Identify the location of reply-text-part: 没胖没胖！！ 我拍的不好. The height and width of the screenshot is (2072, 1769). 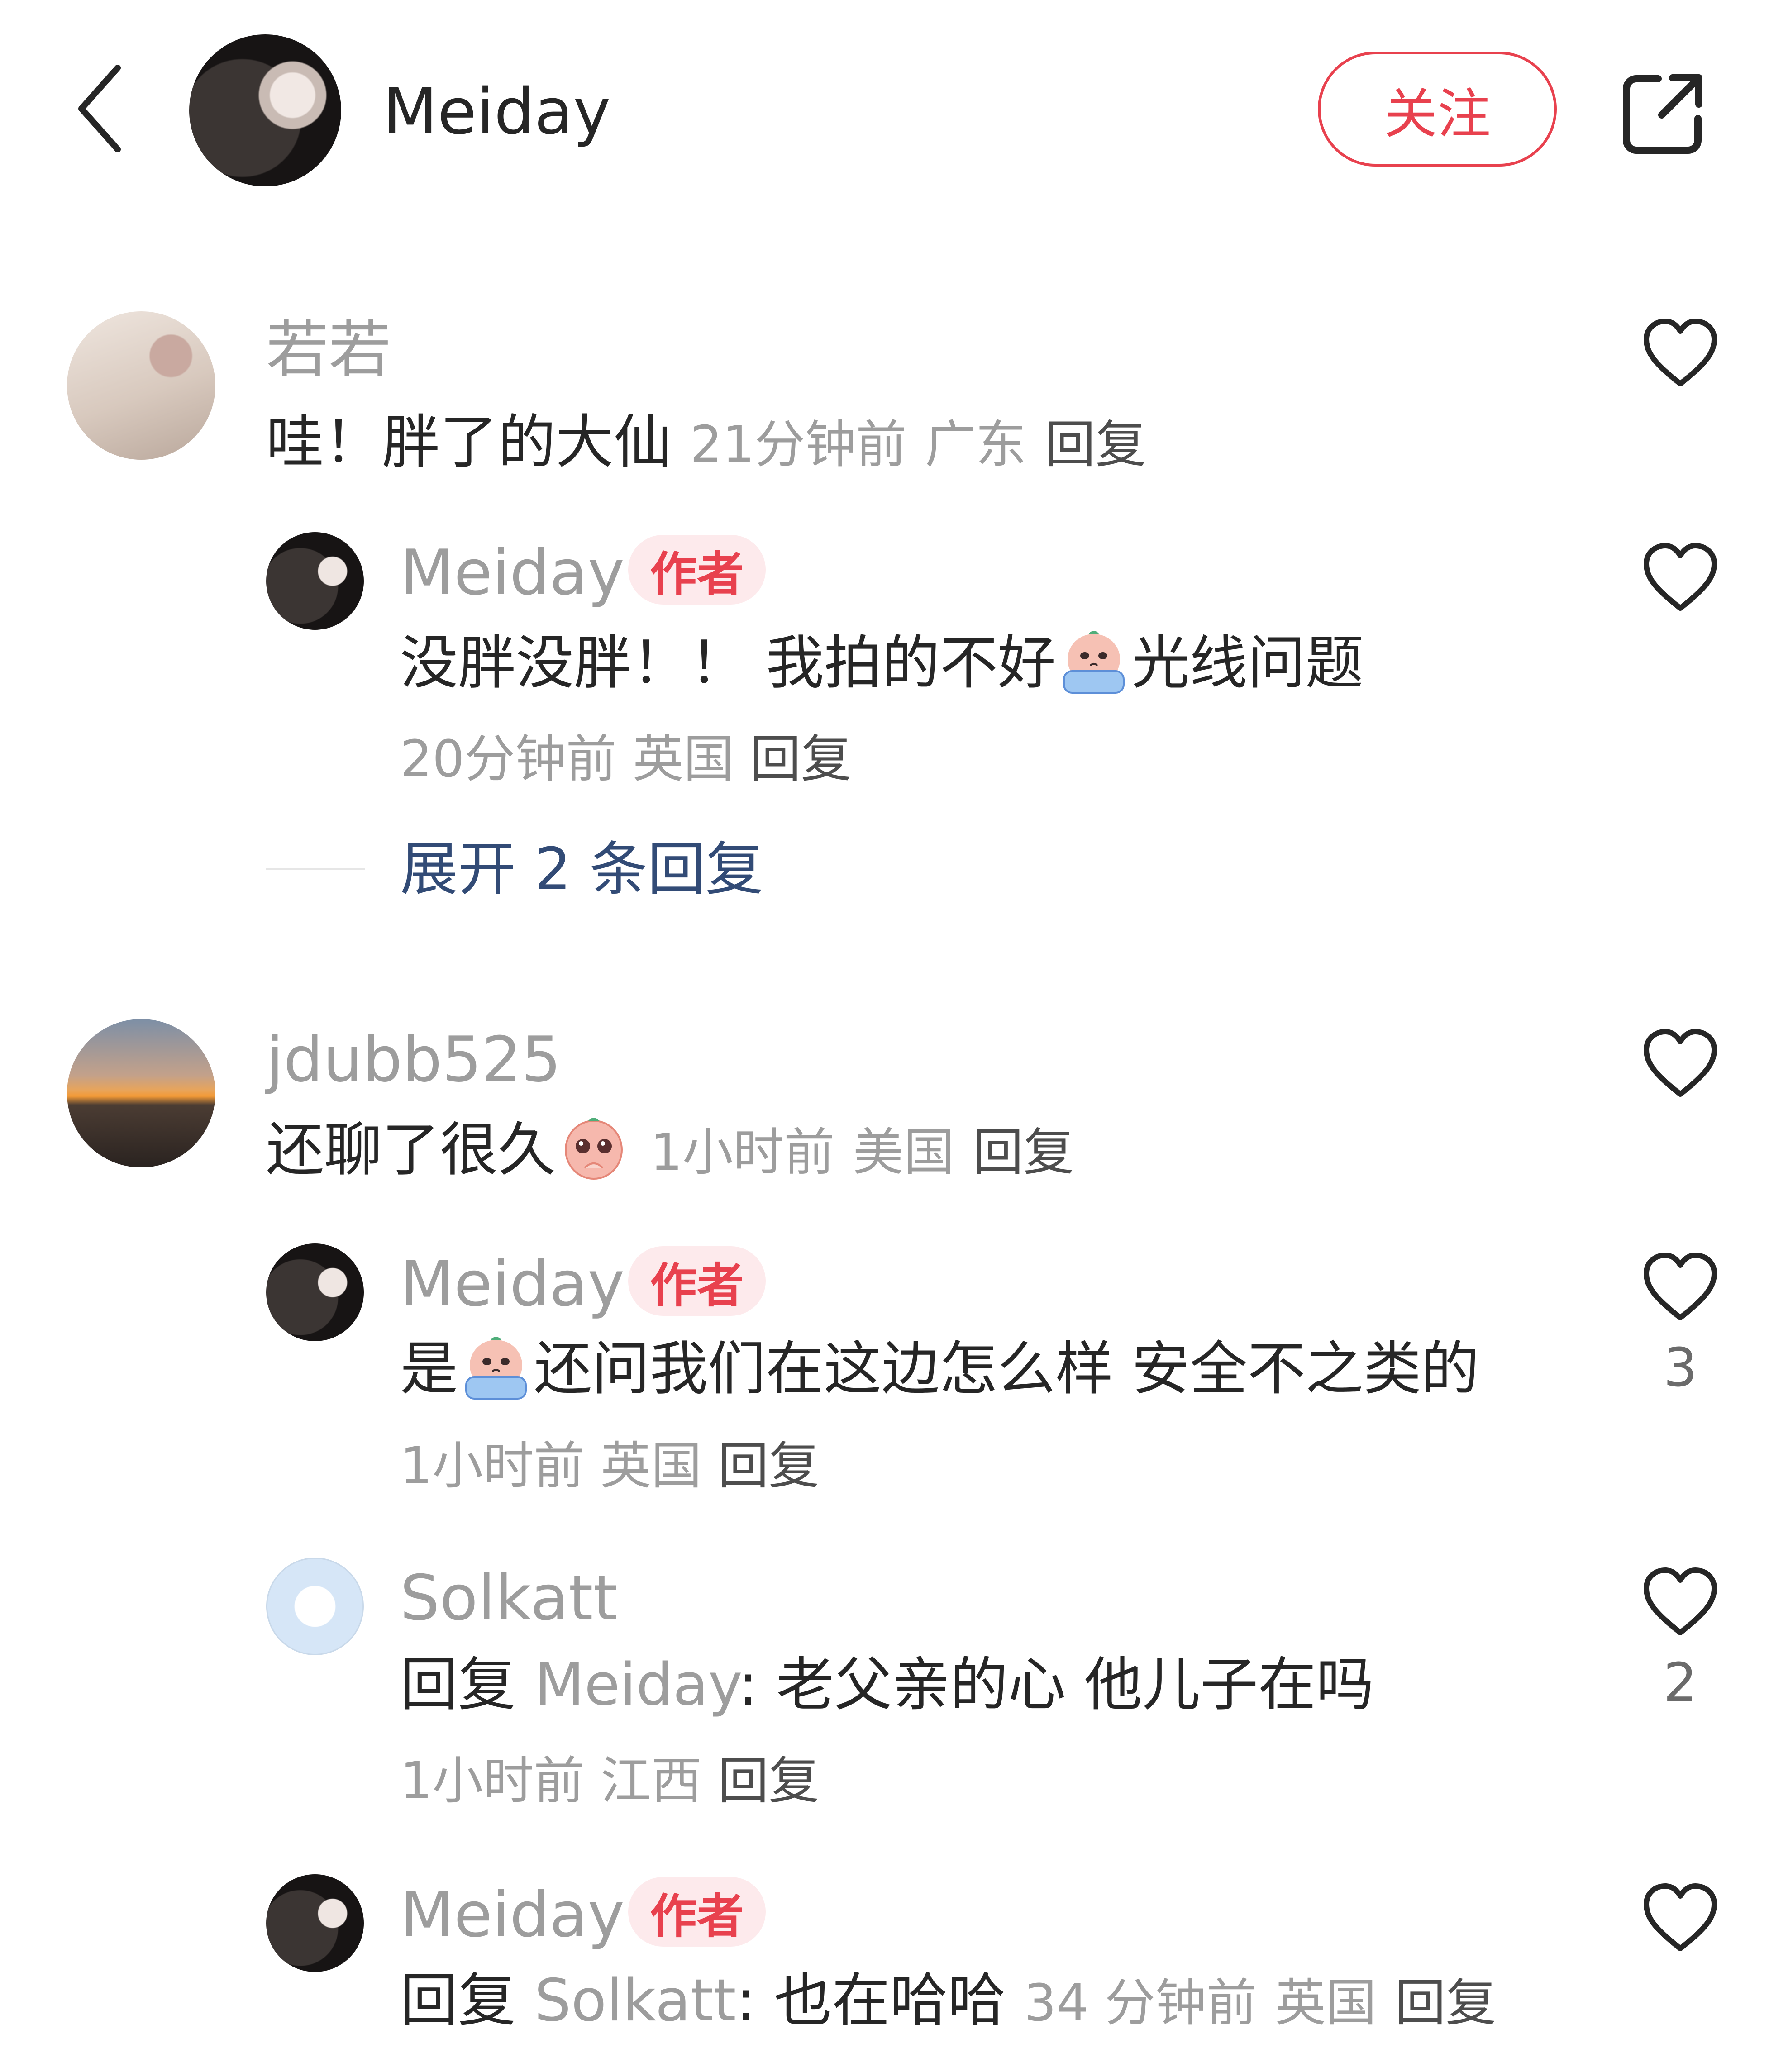
(728, 663).